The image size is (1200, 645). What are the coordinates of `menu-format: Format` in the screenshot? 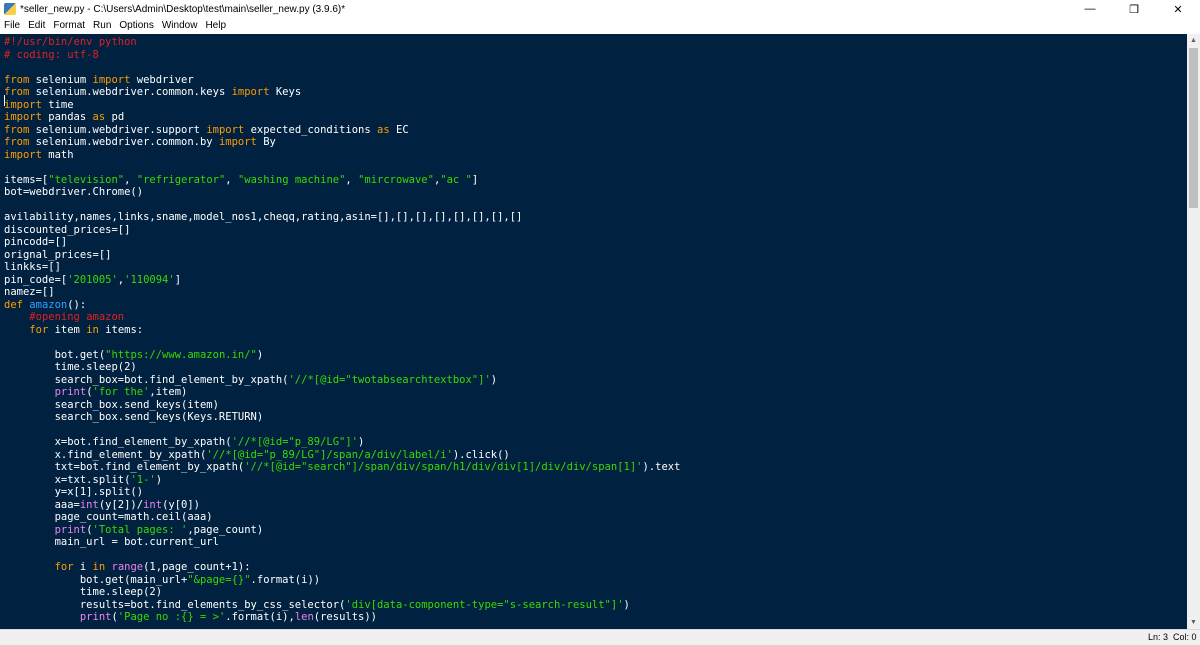 It's located at (69, 26).